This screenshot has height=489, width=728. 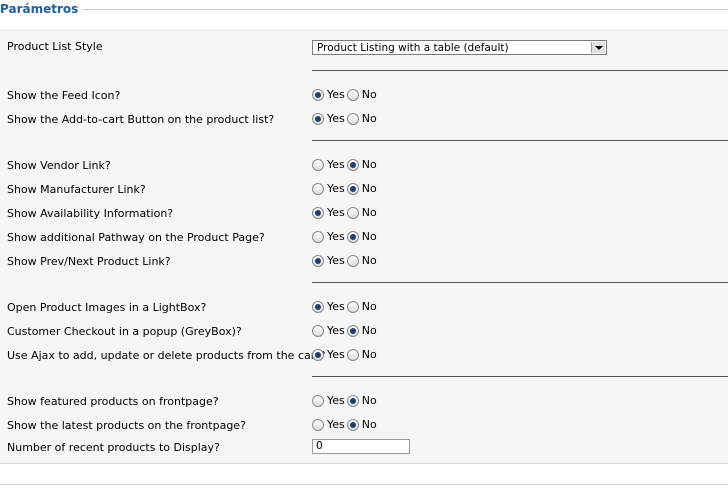 I want to click on product-list-style-select: Product Listing with a table (default), so click(x=459, y=47).